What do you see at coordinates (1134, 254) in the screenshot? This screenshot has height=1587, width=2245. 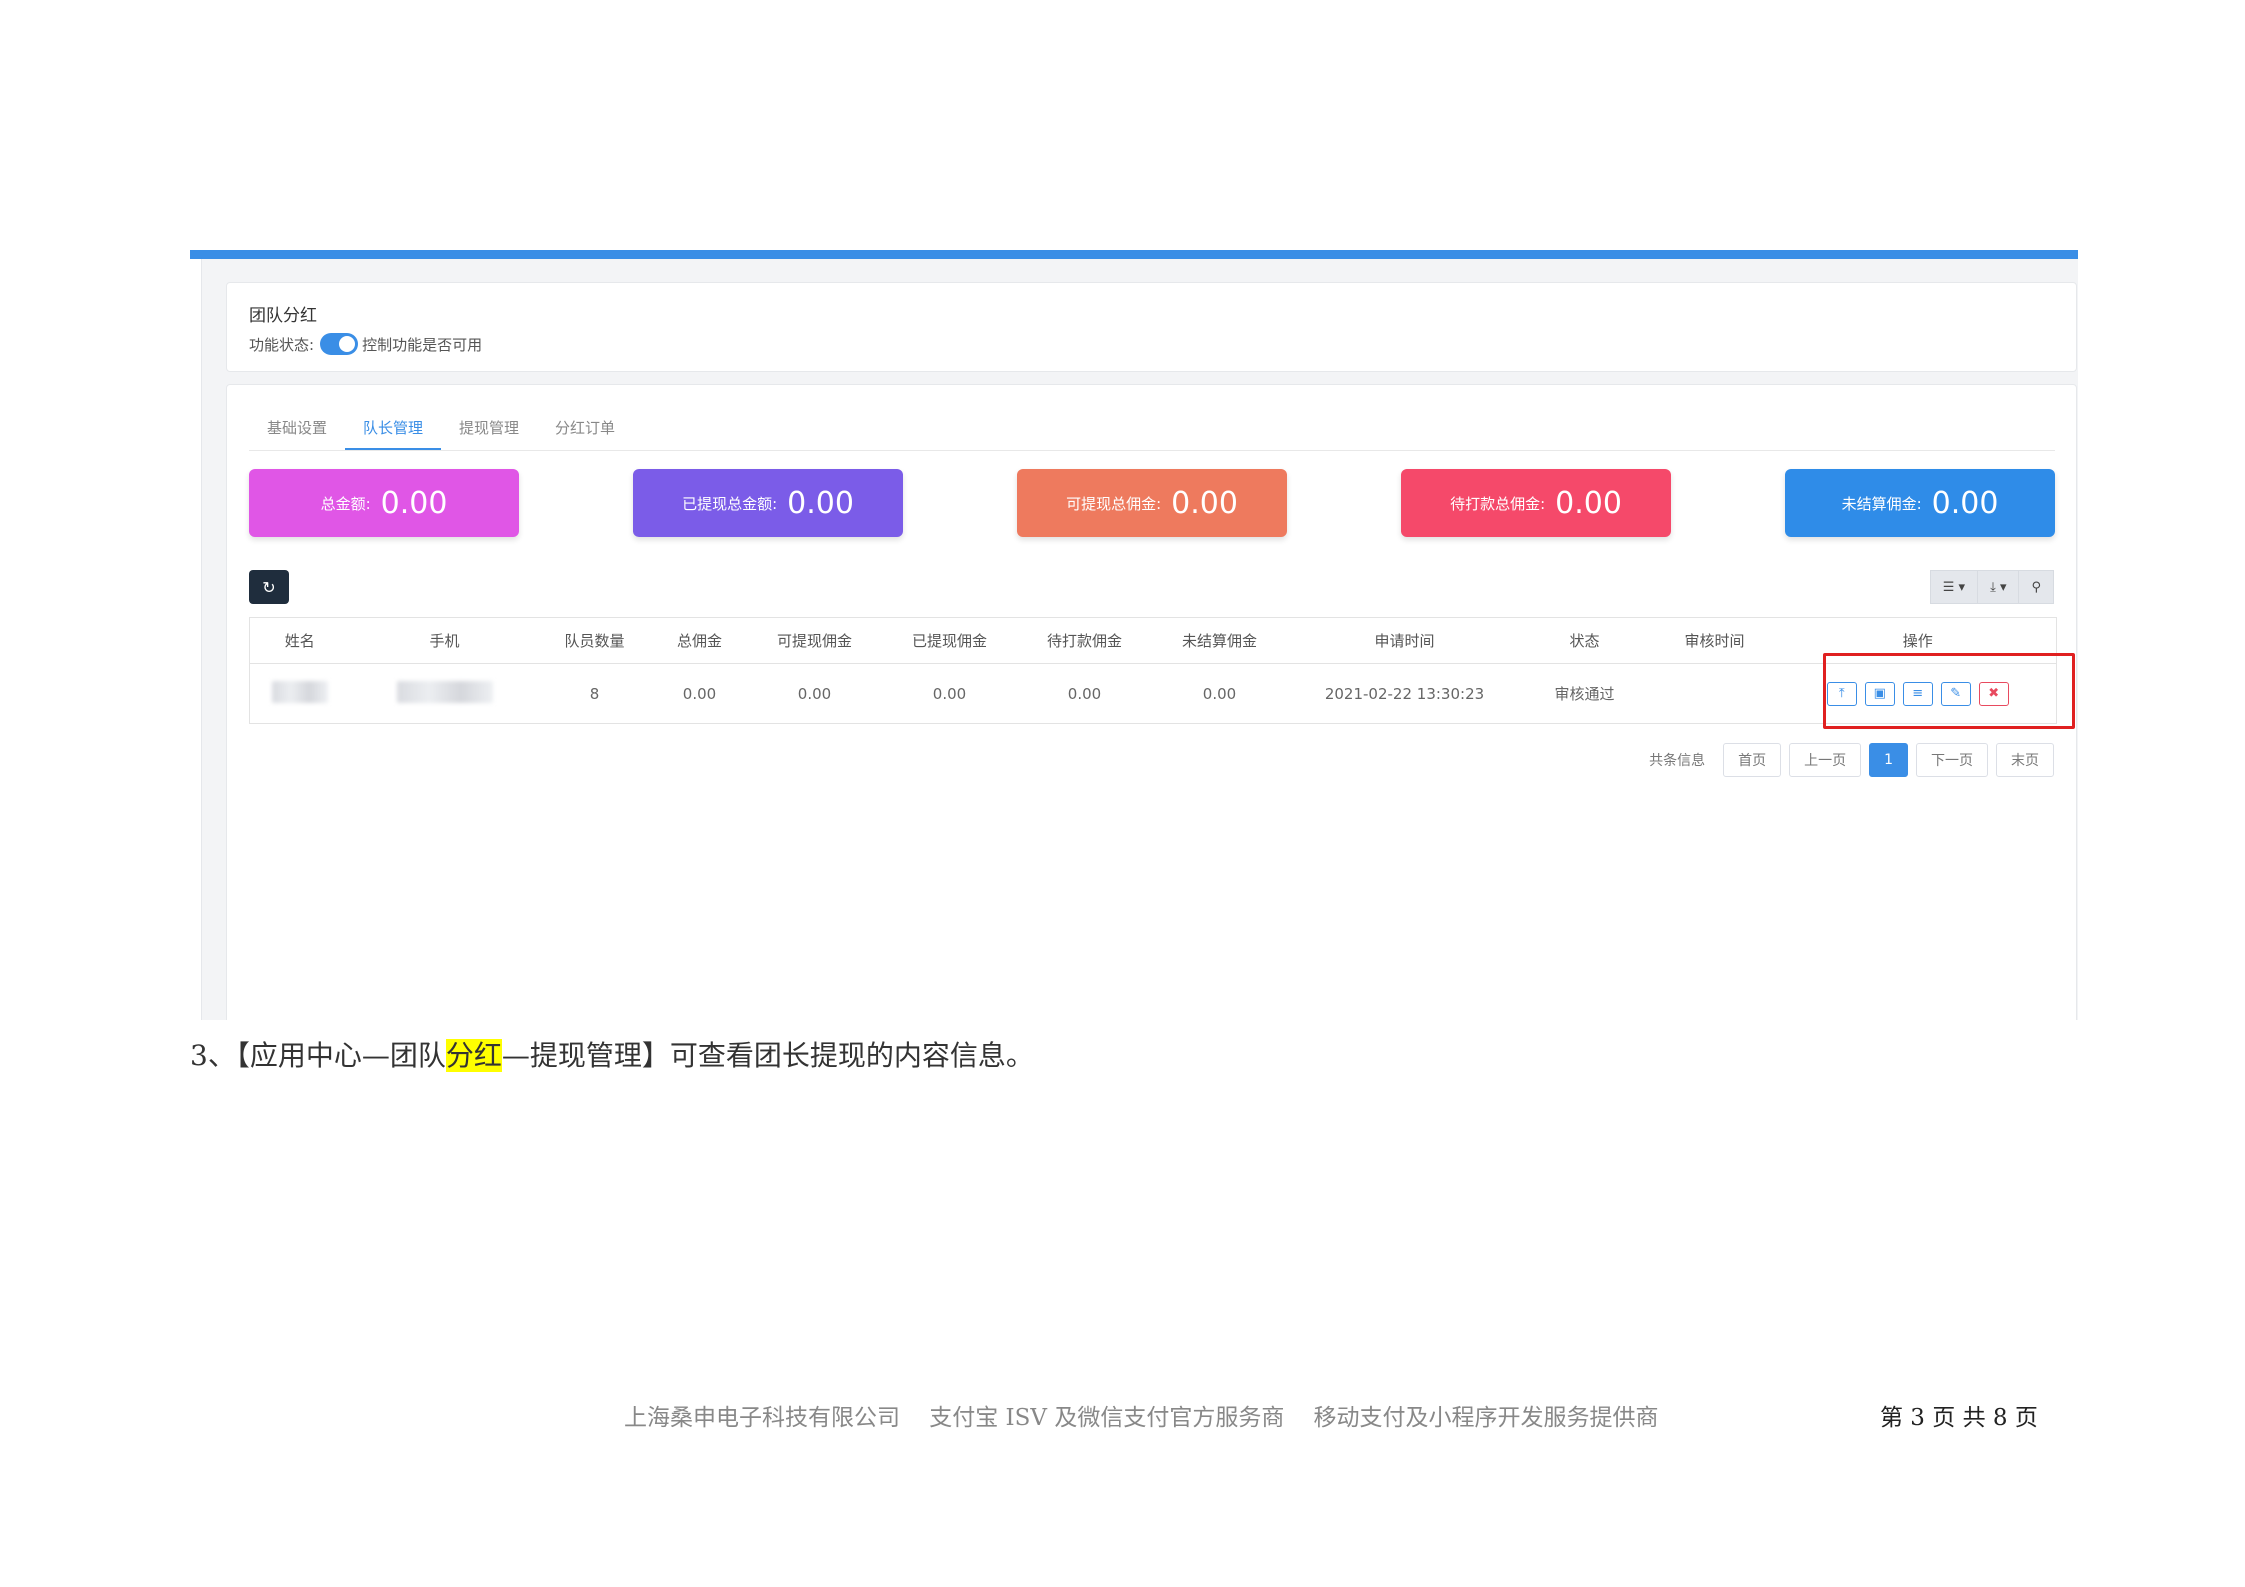 I see `top-accent-bar` at bounding box center [1134, 254].